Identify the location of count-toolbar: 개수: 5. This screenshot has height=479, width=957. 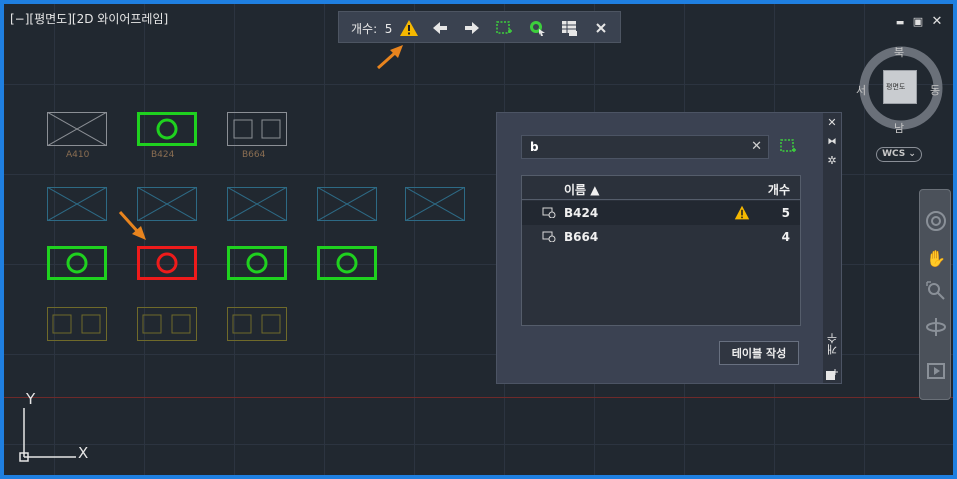
(479, 27).